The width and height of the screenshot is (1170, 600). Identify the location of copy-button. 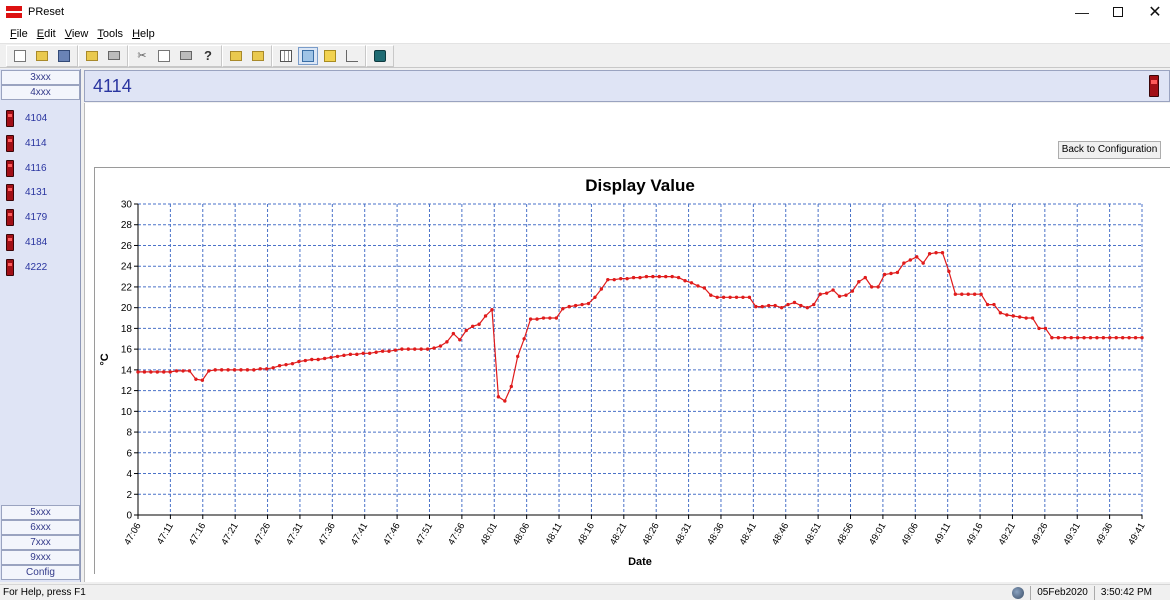
(164, 56).